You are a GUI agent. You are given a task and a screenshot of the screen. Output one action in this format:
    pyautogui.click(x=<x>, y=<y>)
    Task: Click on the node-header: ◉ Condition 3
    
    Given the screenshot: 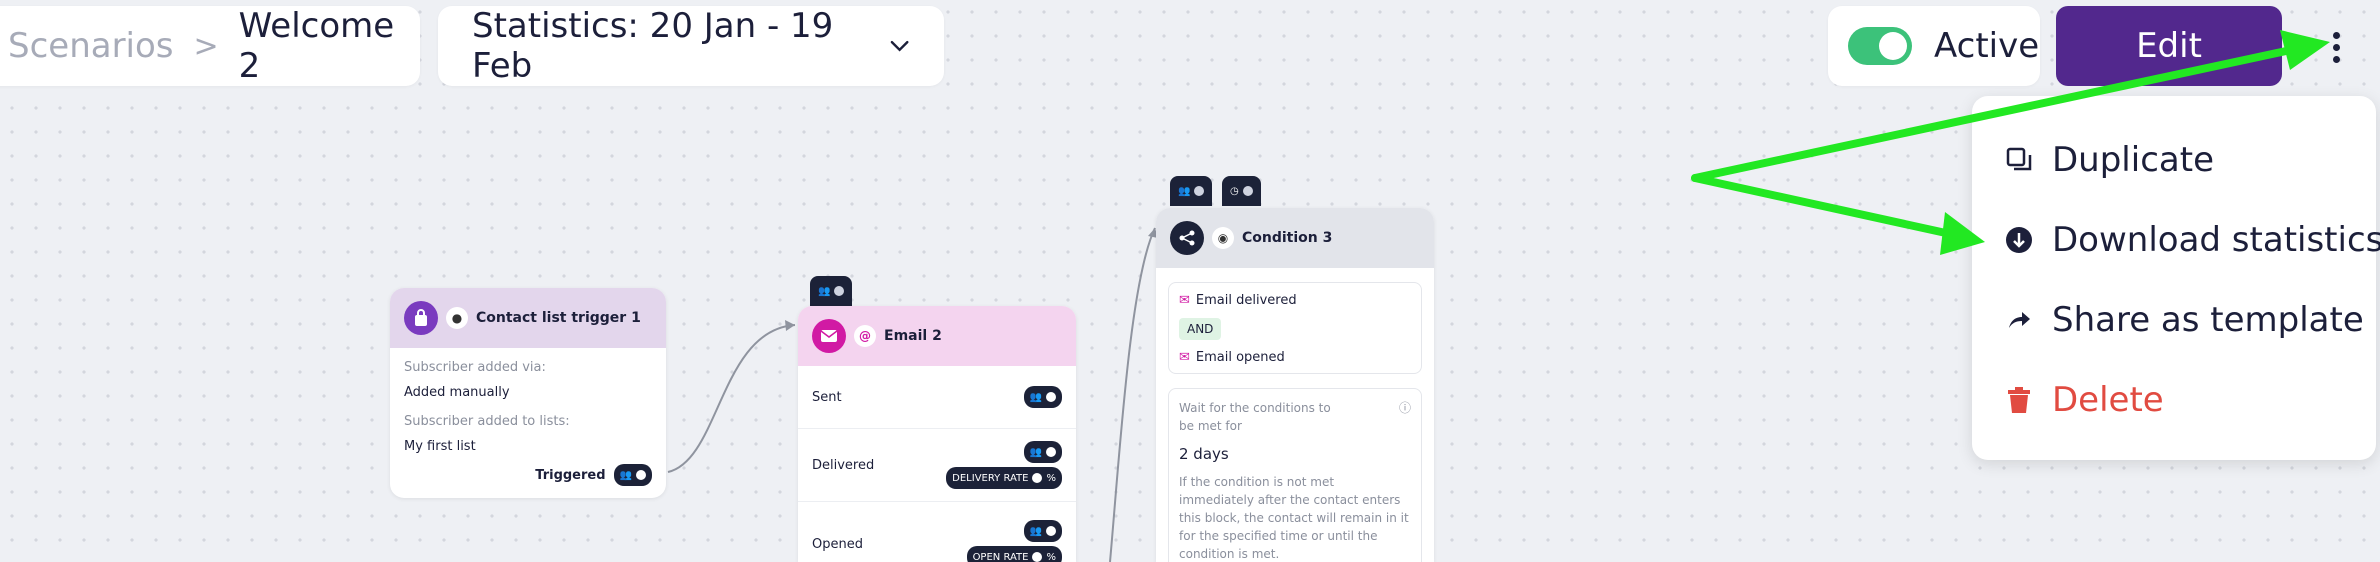 What is the action you would take?
    pyautogui.click(x=1295, y=238)
    